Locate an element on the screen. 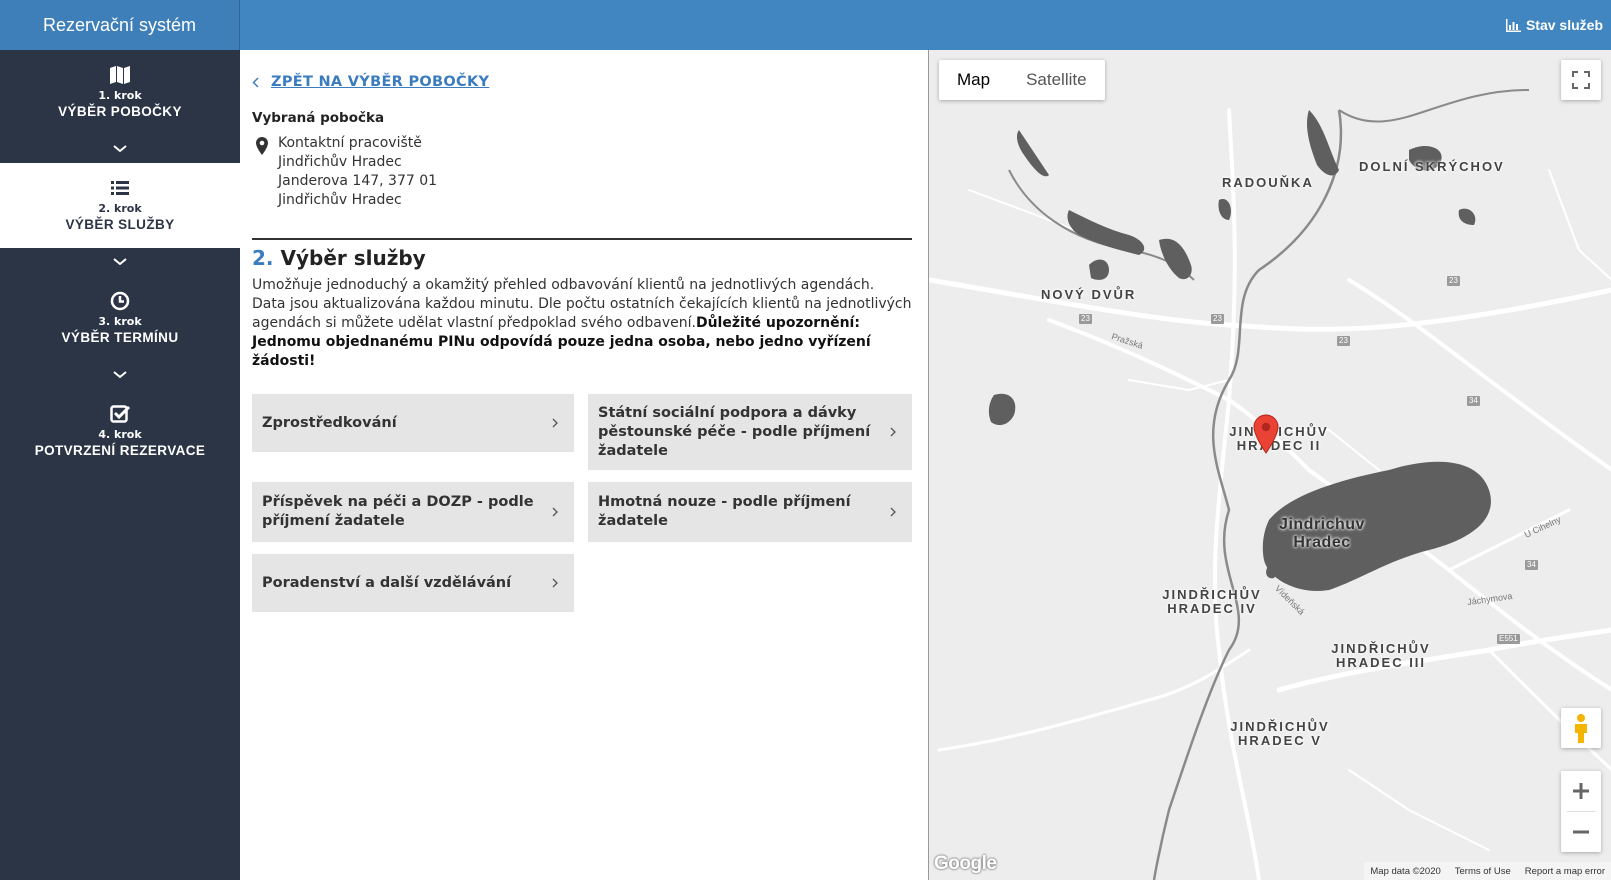  step-number: 3. krok is located at coordinates (120, 321).